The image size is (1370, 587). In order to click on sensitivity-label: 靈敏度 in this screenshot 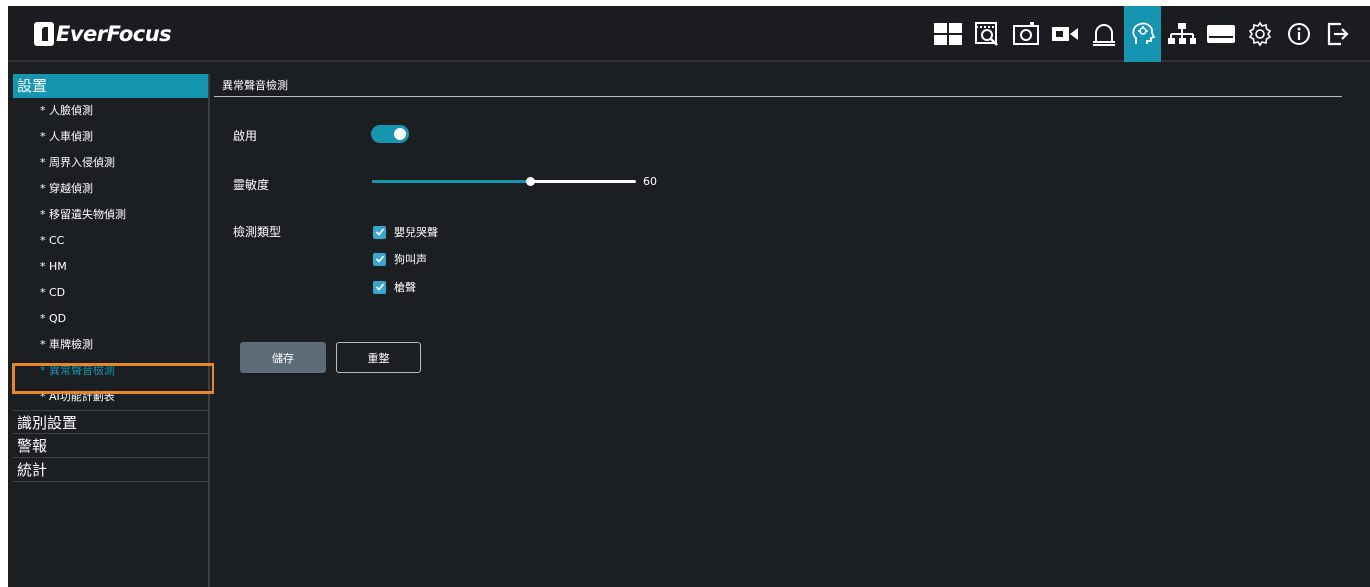, I will do `click(251, 185)`.